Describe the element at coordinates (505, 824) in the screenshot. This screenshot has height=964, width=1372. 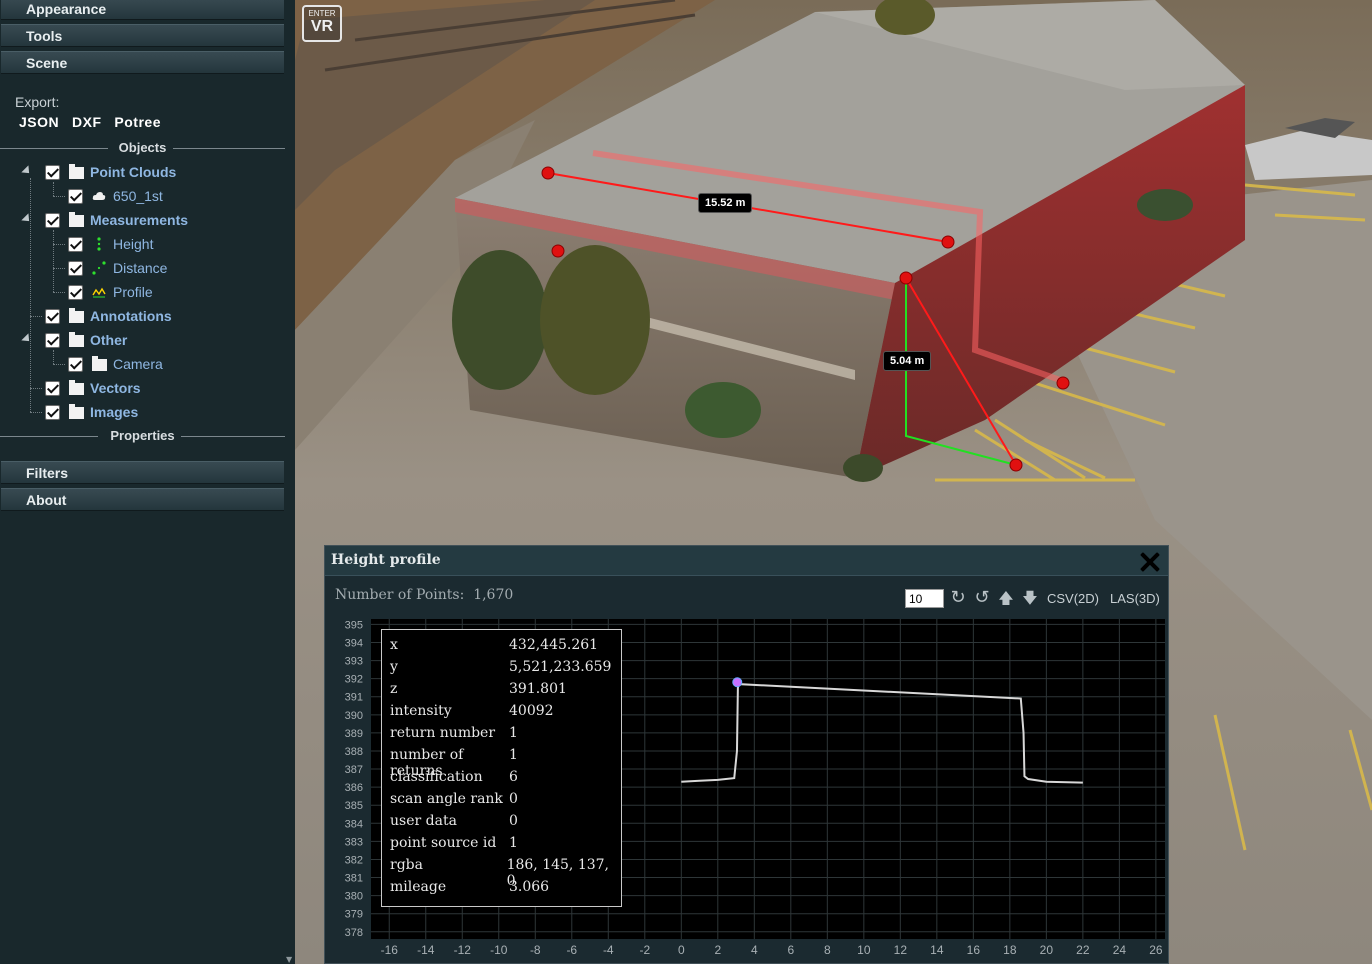
I see `point-info-row: user data 0` at that location.